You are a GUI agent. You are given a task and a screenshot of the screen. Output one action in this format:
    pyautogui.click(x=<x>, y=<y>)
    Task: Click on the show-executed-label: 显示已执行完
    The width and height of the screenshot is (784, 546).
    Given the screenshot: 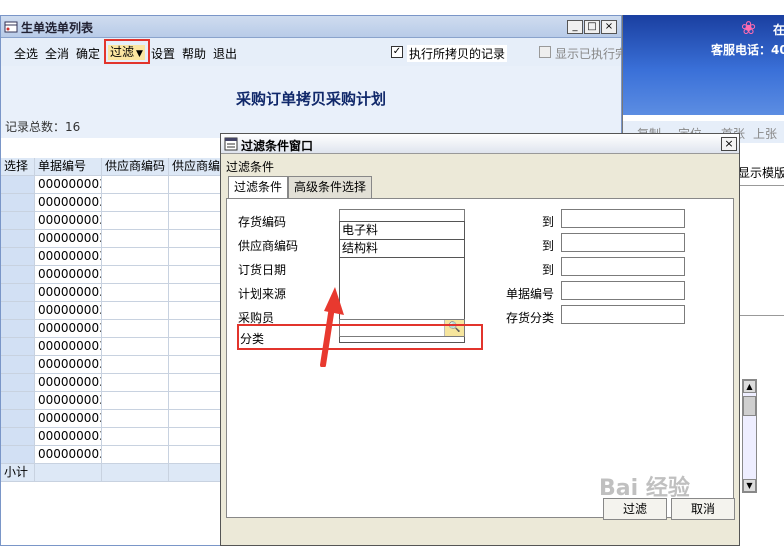 What is the action you would take?
    pyautogui.click(x=591, y=54)
    